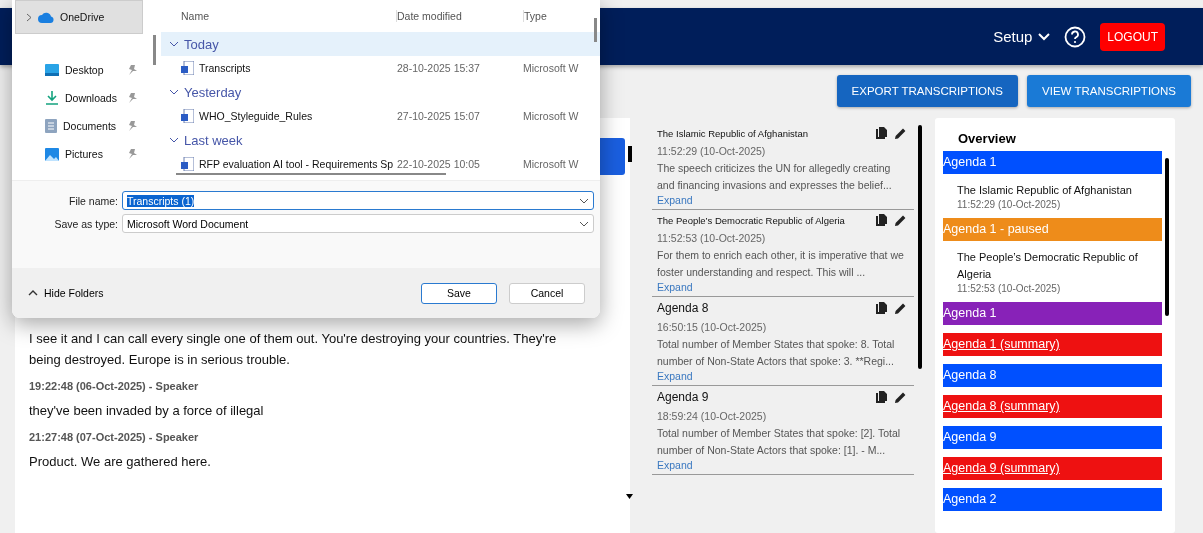 The width and height of the screenshot is (1203, 533). Describe the element at coordinates (225, 68) in the screenshot. I see `file-name: Transcripts` at that location.